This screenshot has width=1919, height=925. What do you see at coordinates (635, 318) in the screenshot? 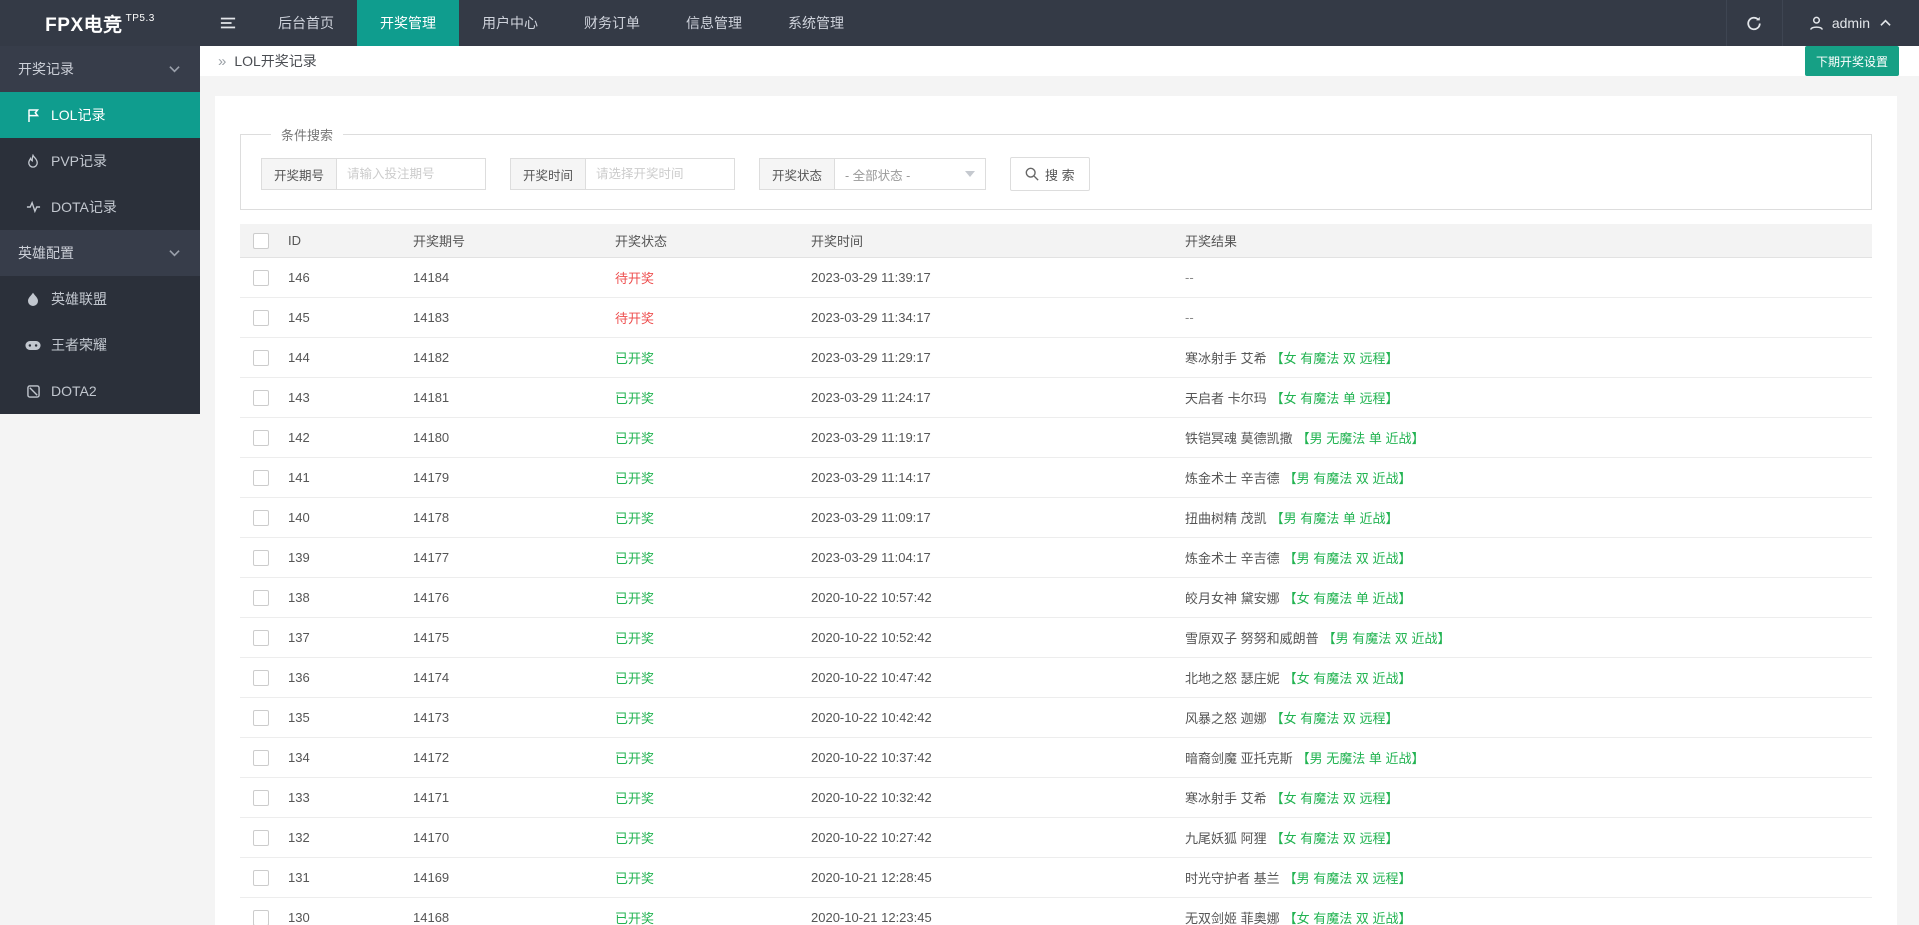
I see `status-badge: 待开奖` at bounding box center [635, 318].